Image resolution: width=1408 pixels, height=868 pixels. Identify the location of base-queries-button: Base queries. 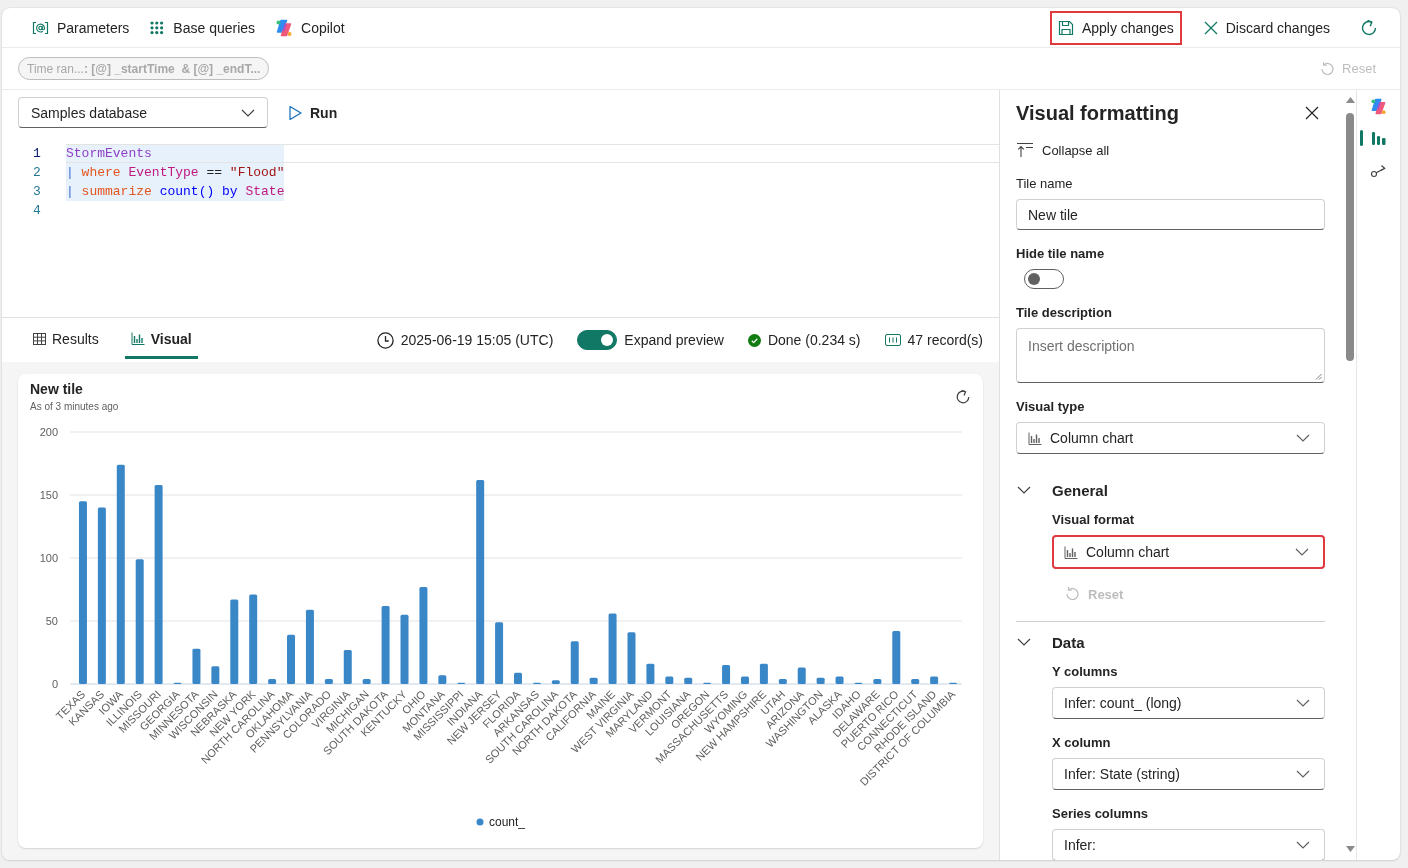
(202, 27).